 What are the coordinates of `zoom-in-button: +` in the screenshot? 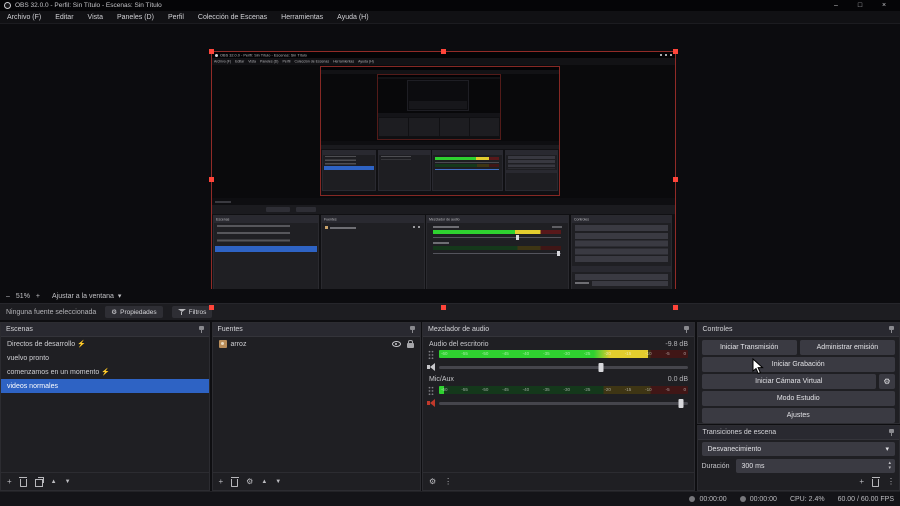 It's located at (38, 296).